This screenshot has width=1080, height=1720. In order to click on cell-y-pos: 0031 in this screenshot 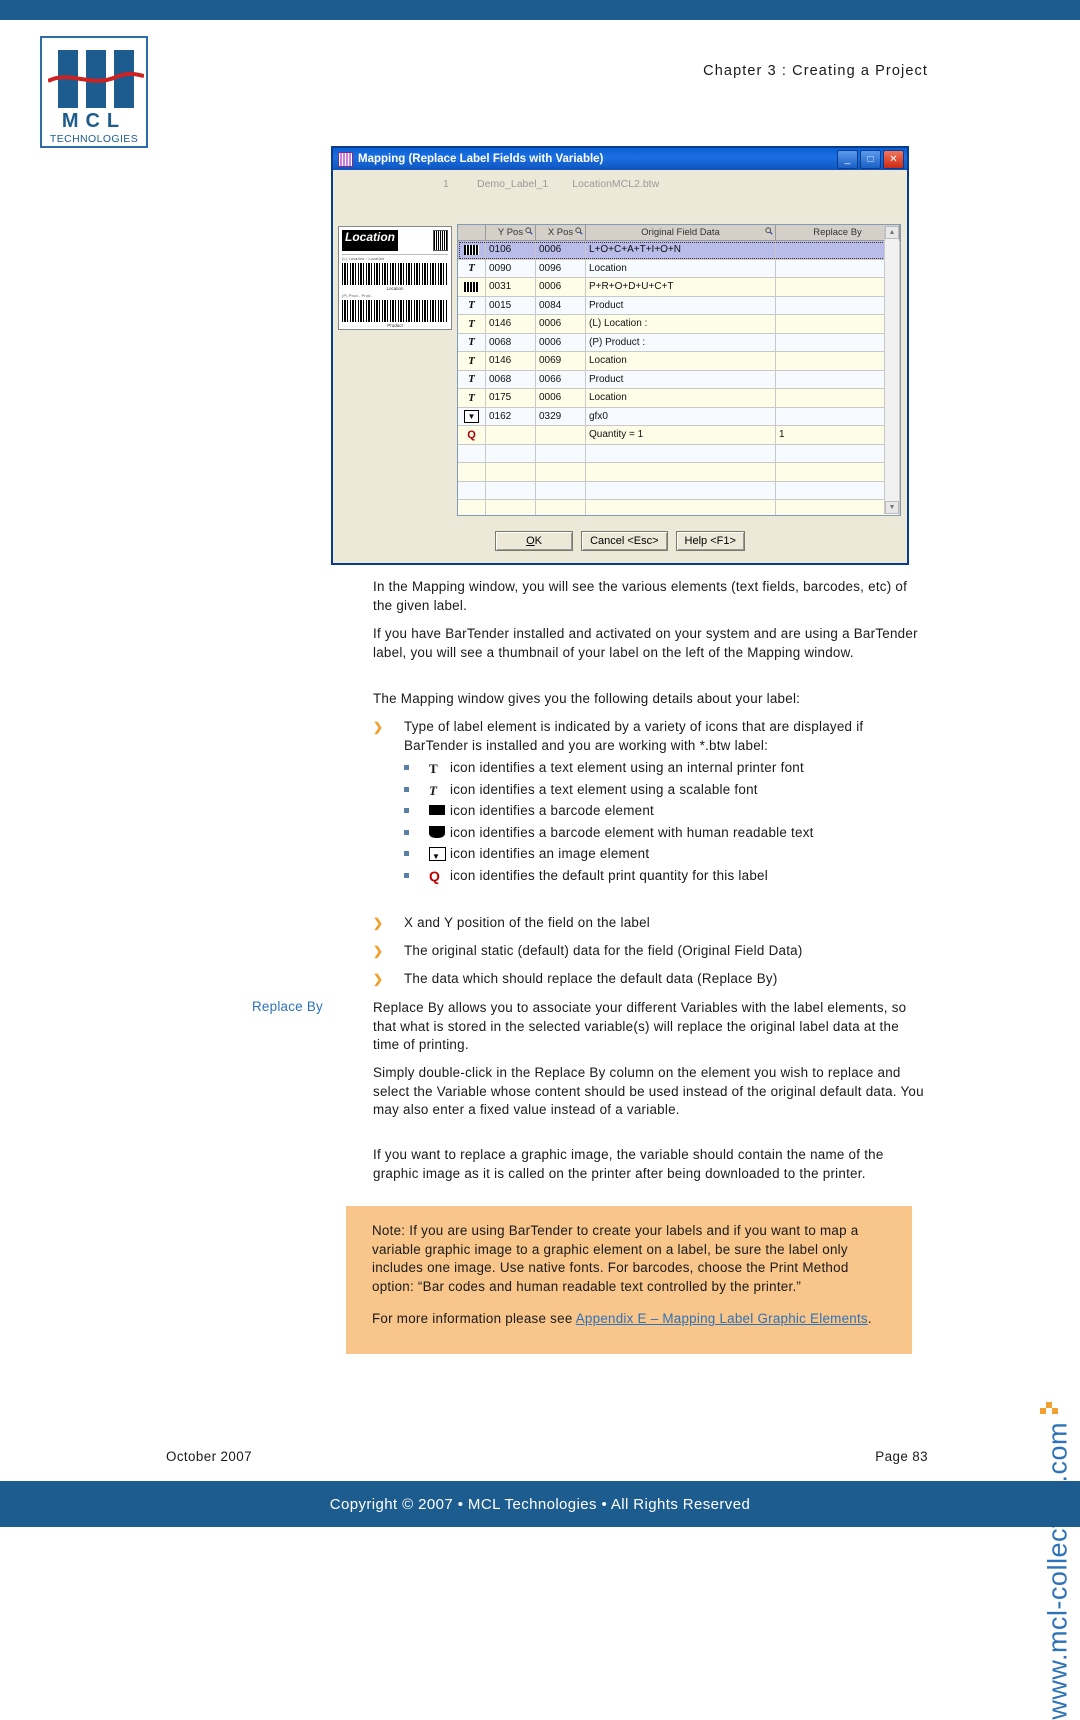, I will do `click(511, 287)`.